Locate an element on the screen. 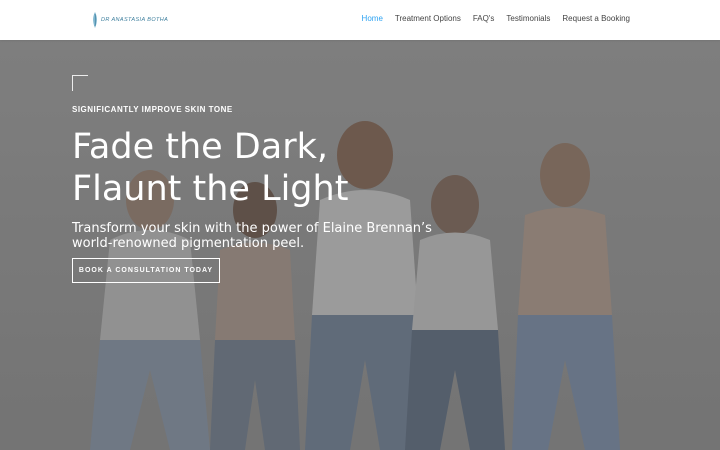 This screenshot has height=450, width=720. nav-treatment-options: Treatment Options is located at coordinates (428, 18).